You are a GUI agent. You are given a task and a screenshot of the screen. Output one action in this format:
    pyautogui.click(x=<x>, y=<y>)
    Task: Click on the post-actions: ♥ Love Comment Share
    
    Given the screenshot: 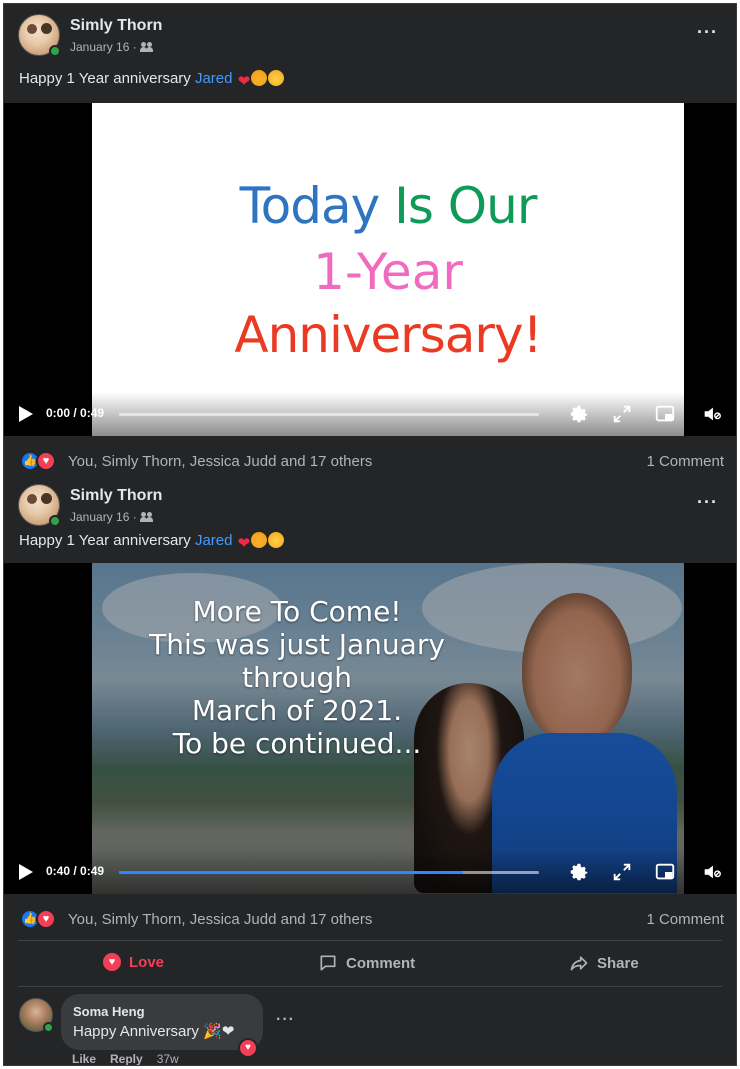 What is the action you would take?
    pyautogui.click(x=370, y=964)
    